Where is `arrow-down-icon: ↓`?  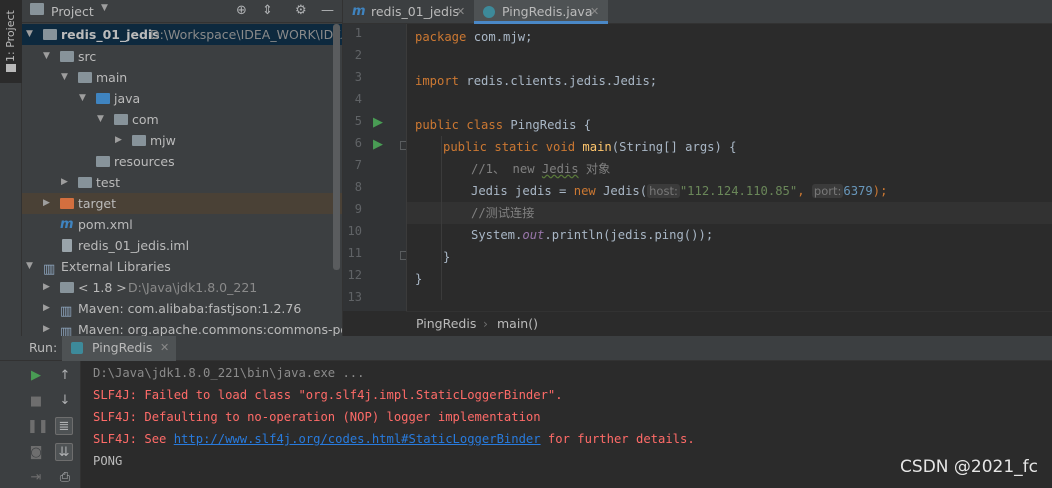 arrow-down-icon: ↓ is located at coordinates (65, 401).